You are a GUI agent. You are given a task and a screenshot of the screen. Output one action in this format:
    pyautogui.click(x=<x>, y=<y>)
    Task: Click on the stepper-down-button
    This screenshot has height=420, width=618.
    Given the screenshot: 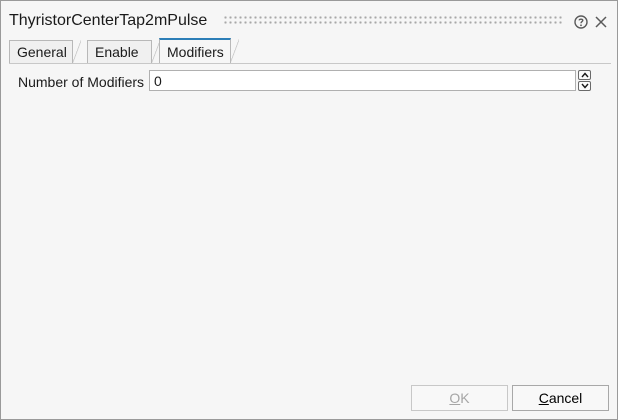 What is the action you would take?
    pyautogui.click(x=584, y=86)
    